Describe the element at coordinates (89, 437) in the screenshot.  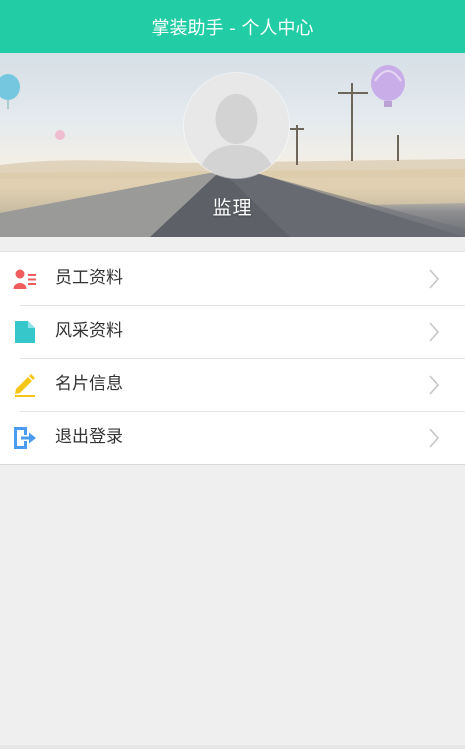
I see `menu-item-label: 退出登录` at that location.